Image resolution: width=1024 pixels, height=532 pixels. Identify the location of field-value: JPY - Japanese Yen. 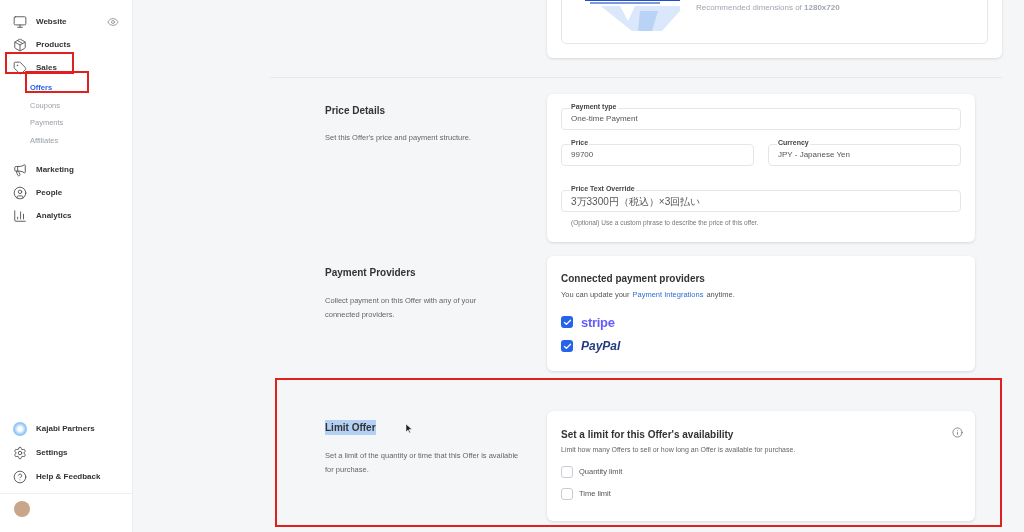
(814, 155).